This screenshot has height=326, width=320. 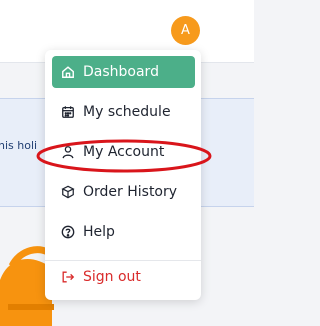 I want to click on menu-item-order-history: Order History, so click(x=123, y=192).